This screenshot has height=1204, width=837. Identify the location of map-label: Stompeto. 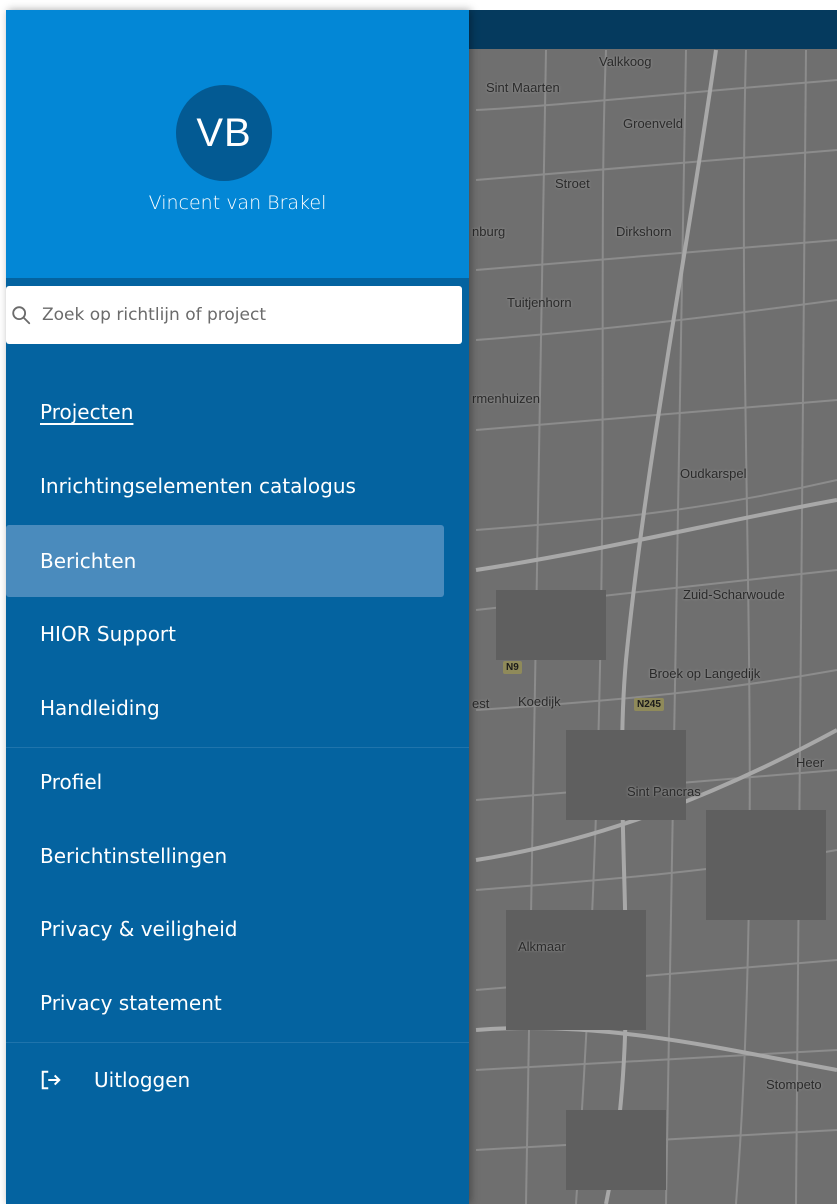
(794, 1084).